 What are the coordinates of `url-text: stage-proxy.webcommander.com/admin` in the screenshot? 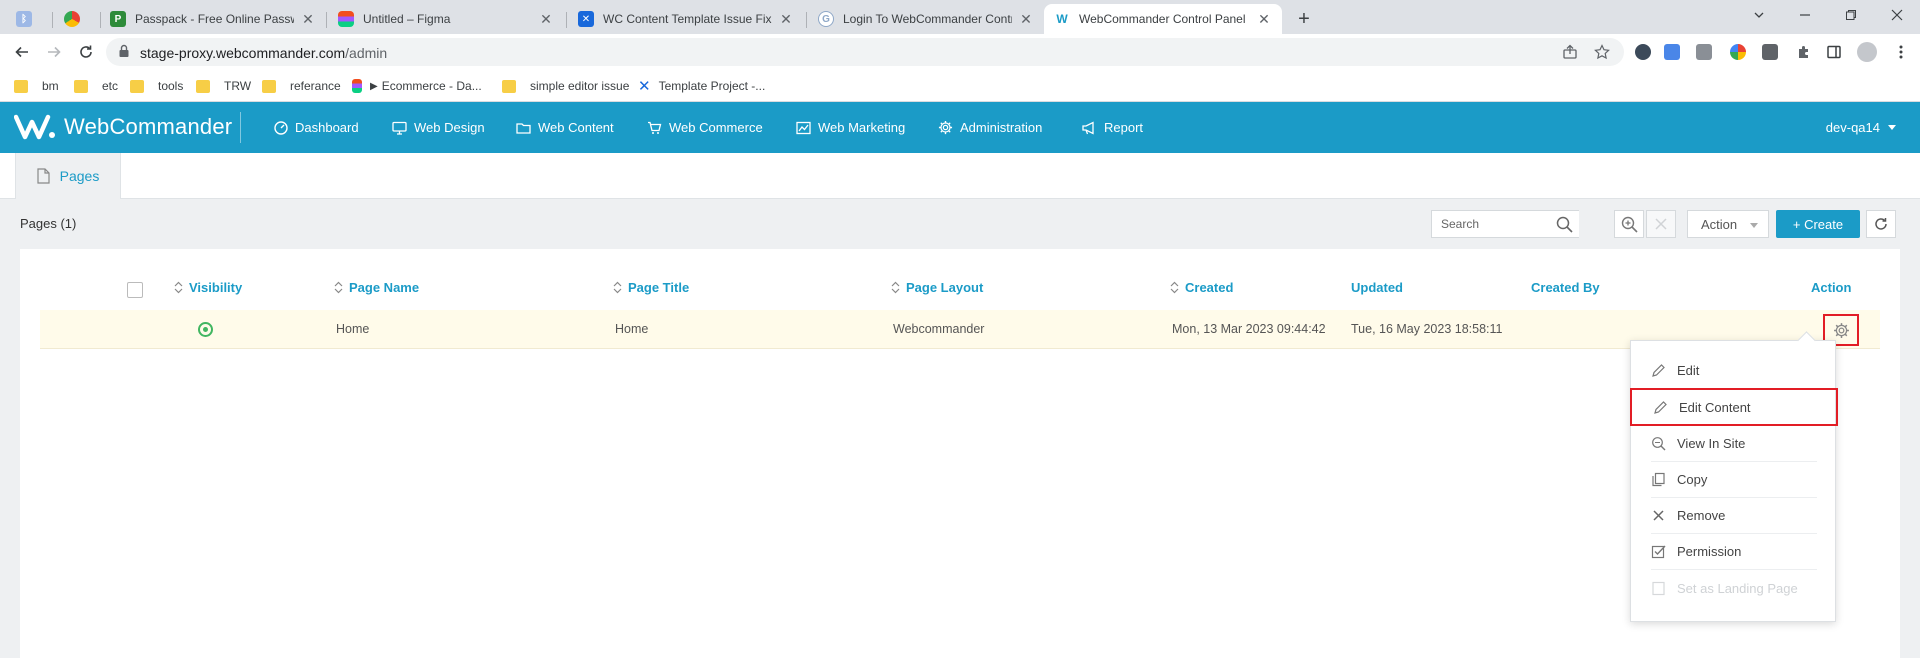 It's located at (264, 53).